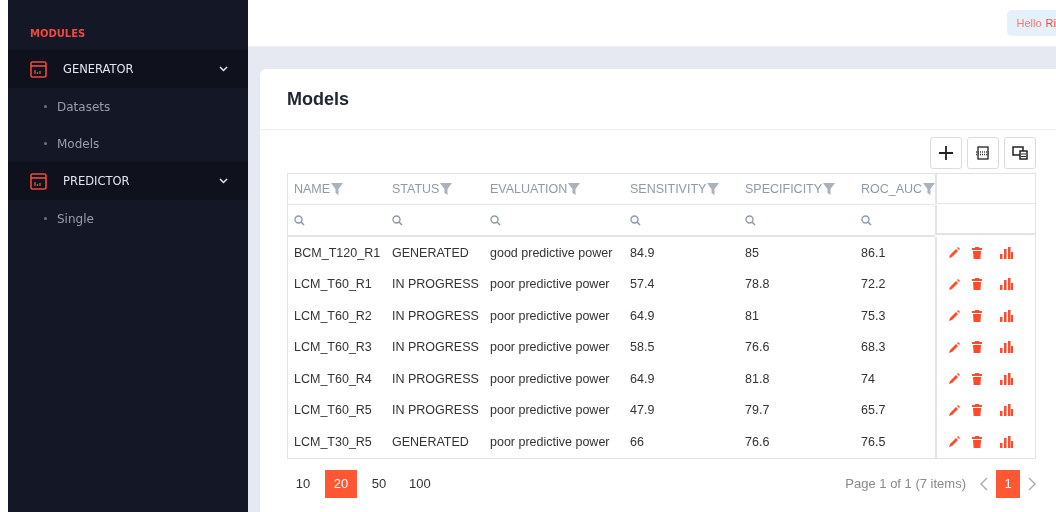 The height and width of the screenshot is (512, 1056). I want to click on table-cell-text: 58.5, so click(642, 348).